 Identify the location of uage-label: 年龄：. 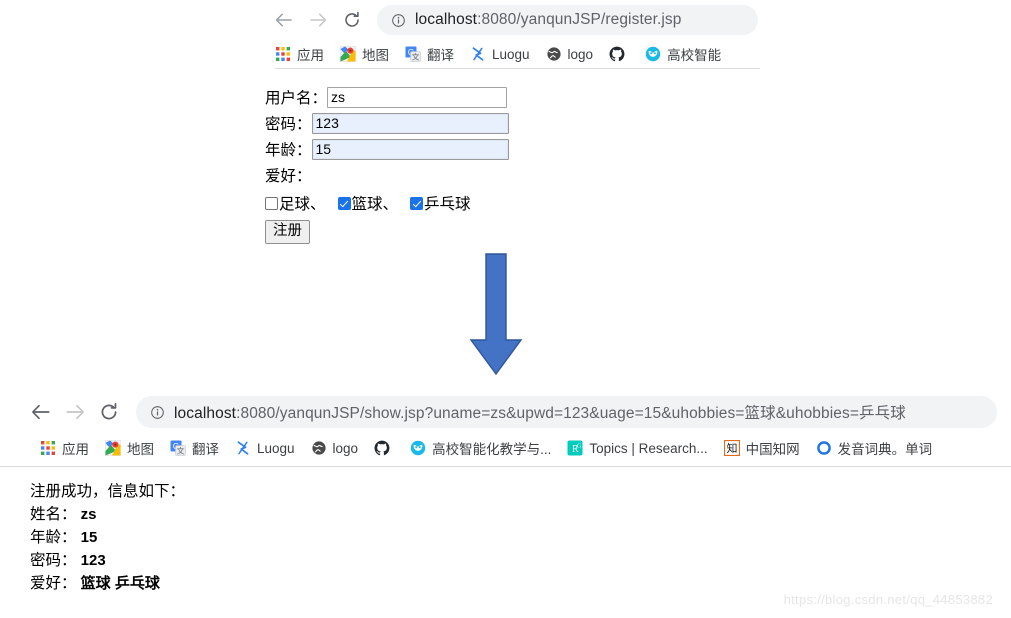
(288, 150).